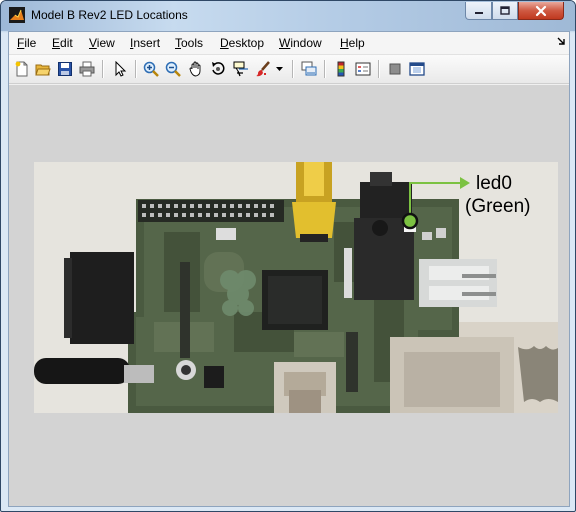 Image resolution: width=576 pixels, height=512 pixels. I want to click on minimize-button, so click(478, 11).